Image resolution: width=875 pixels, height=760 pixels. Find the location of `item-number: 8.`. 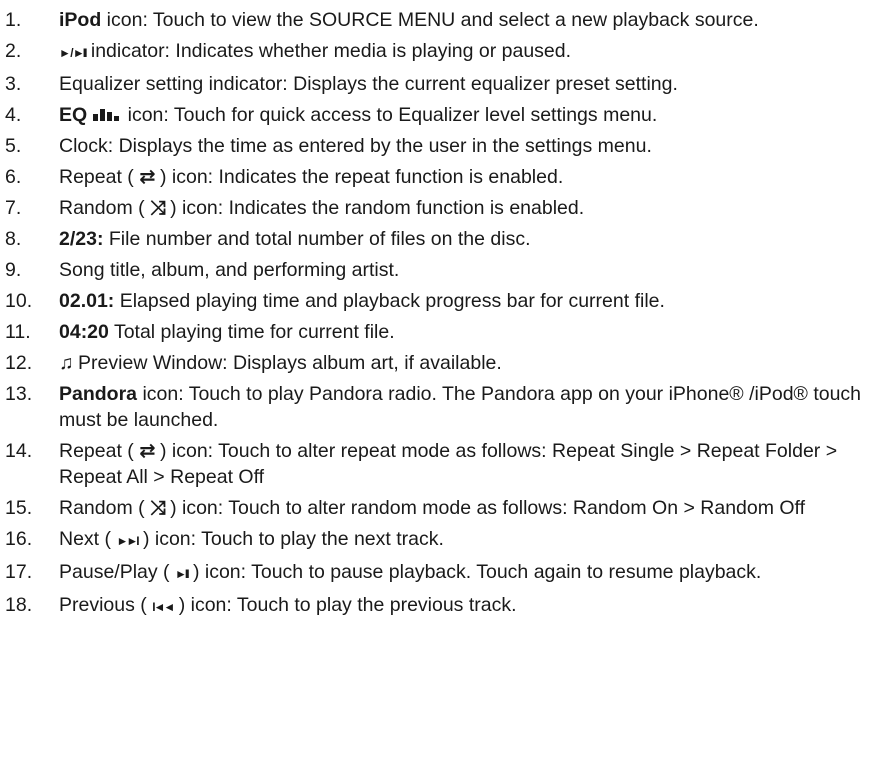

item-number: 8. is located at coordinates (13, 239).